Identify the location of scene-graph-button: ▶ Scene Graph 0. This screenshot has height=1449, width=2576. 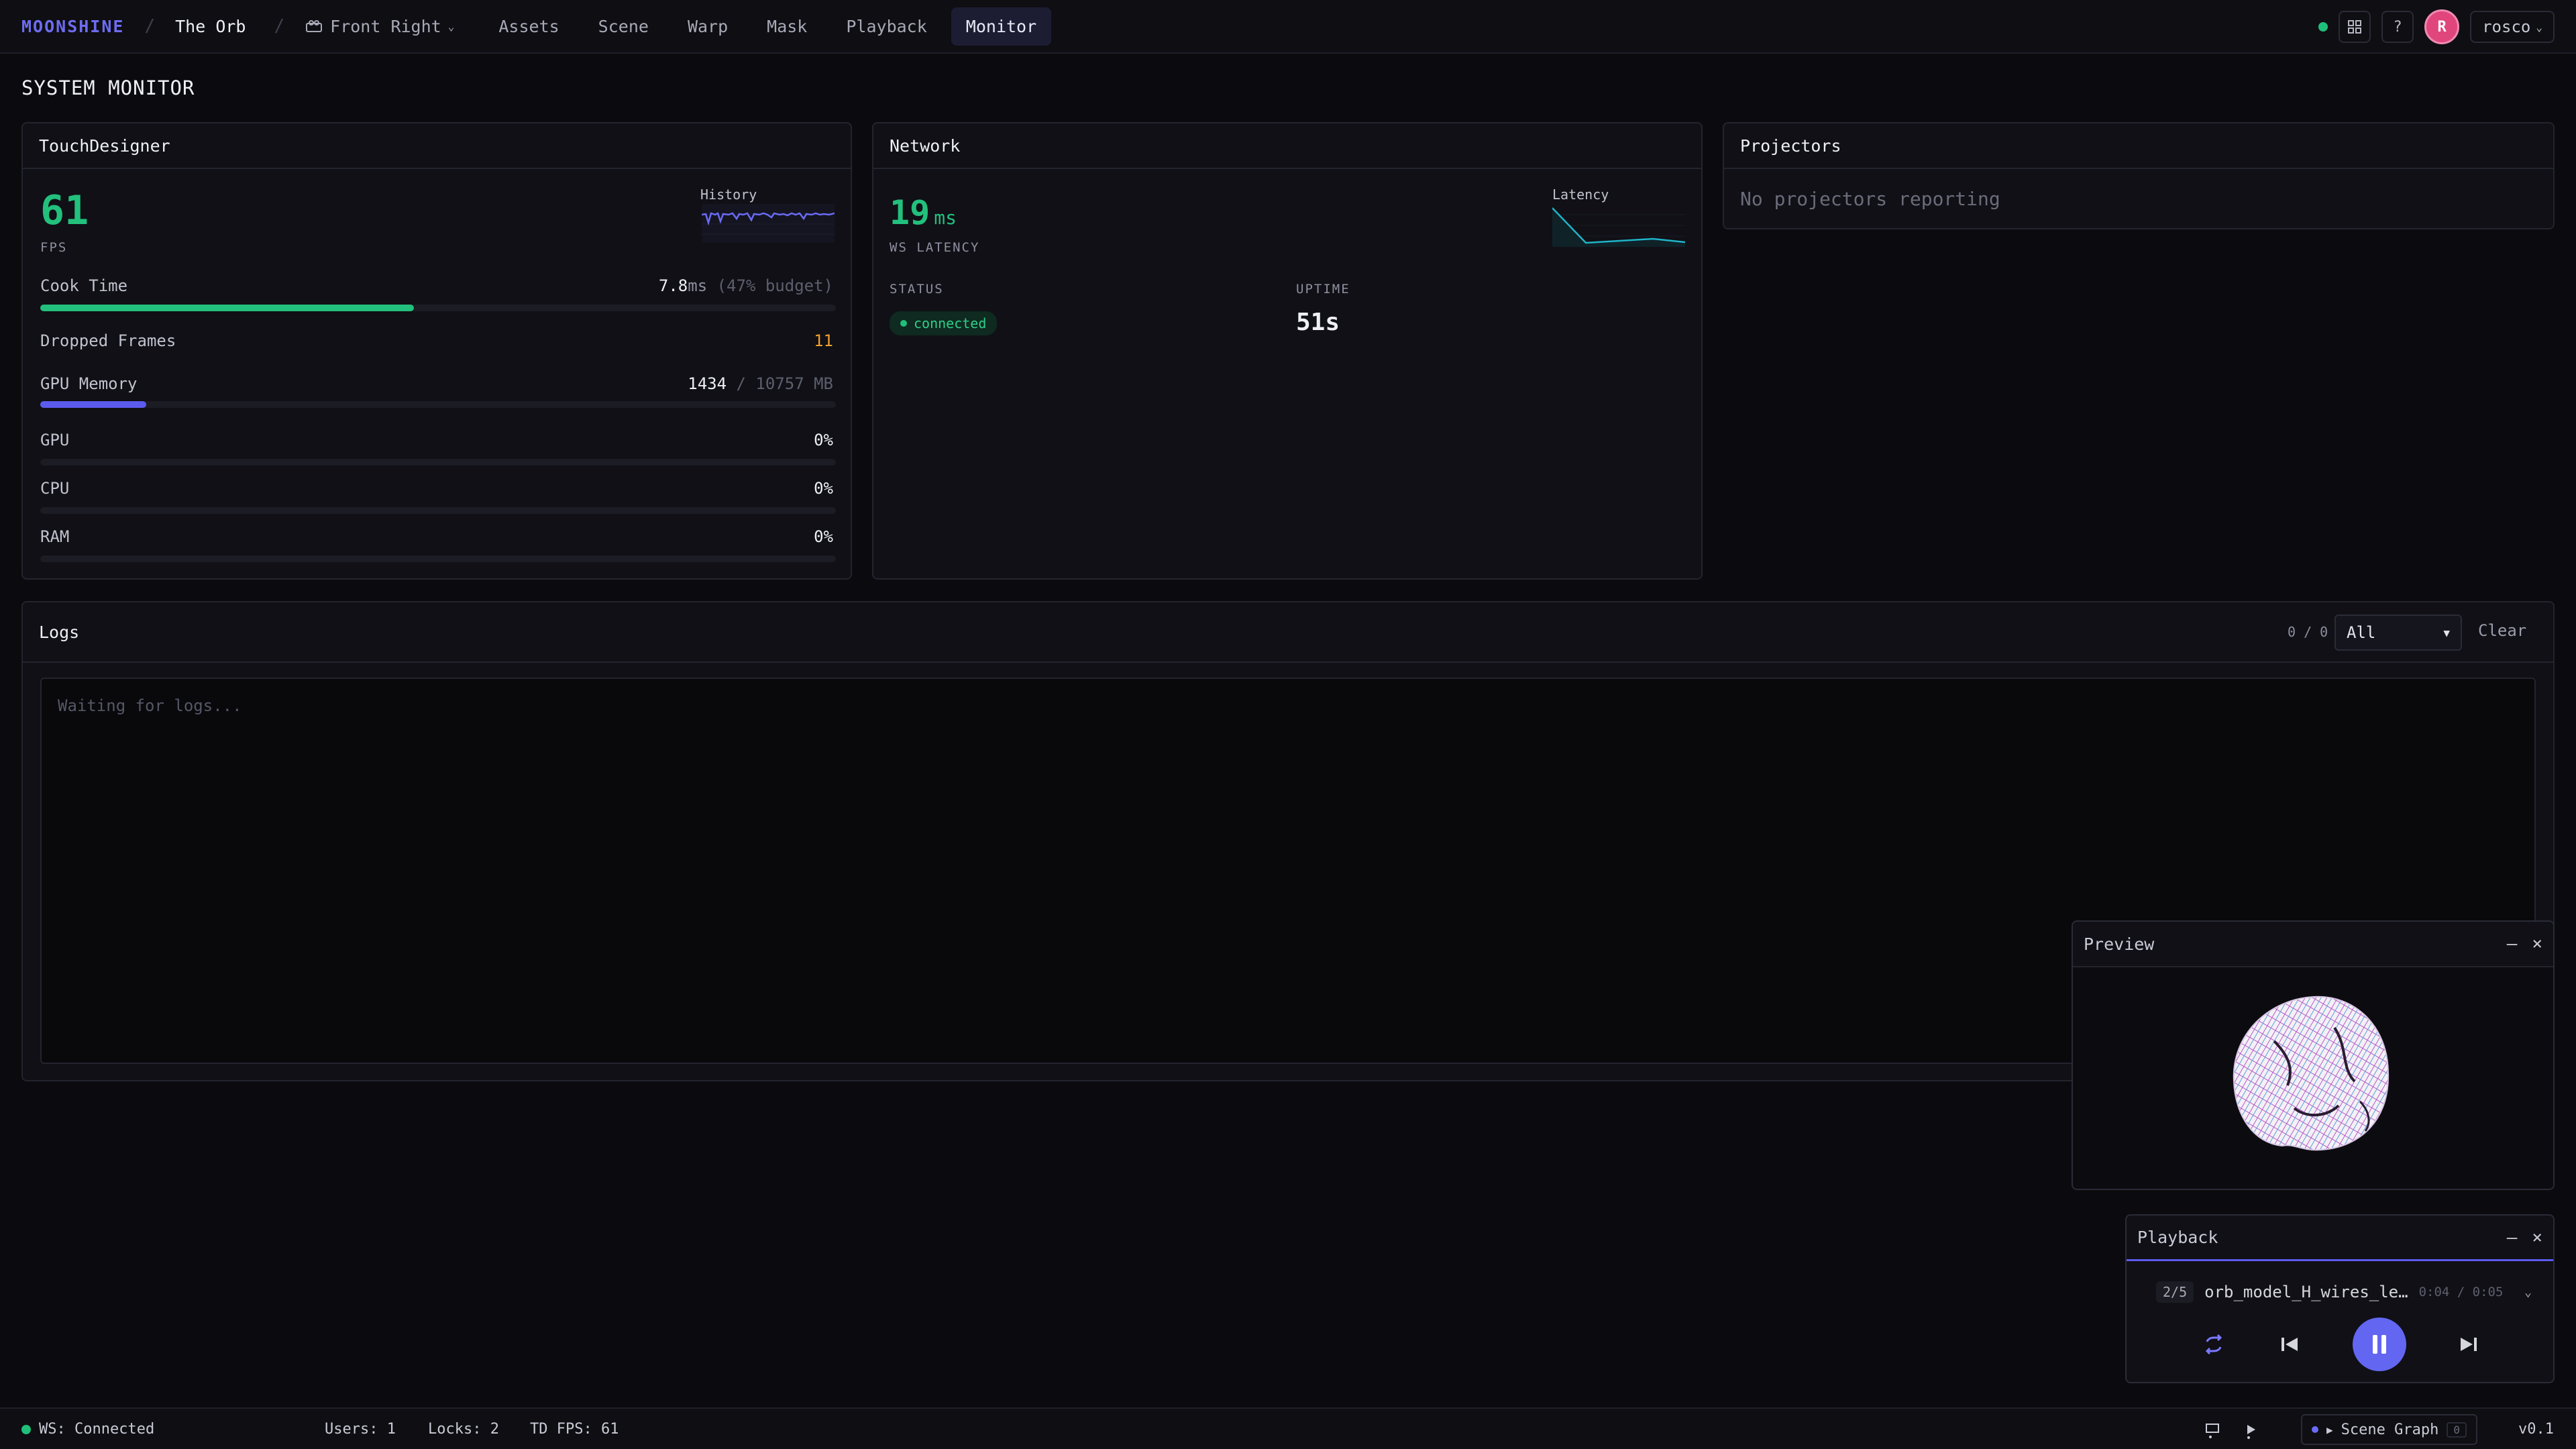
(2389, 1429).